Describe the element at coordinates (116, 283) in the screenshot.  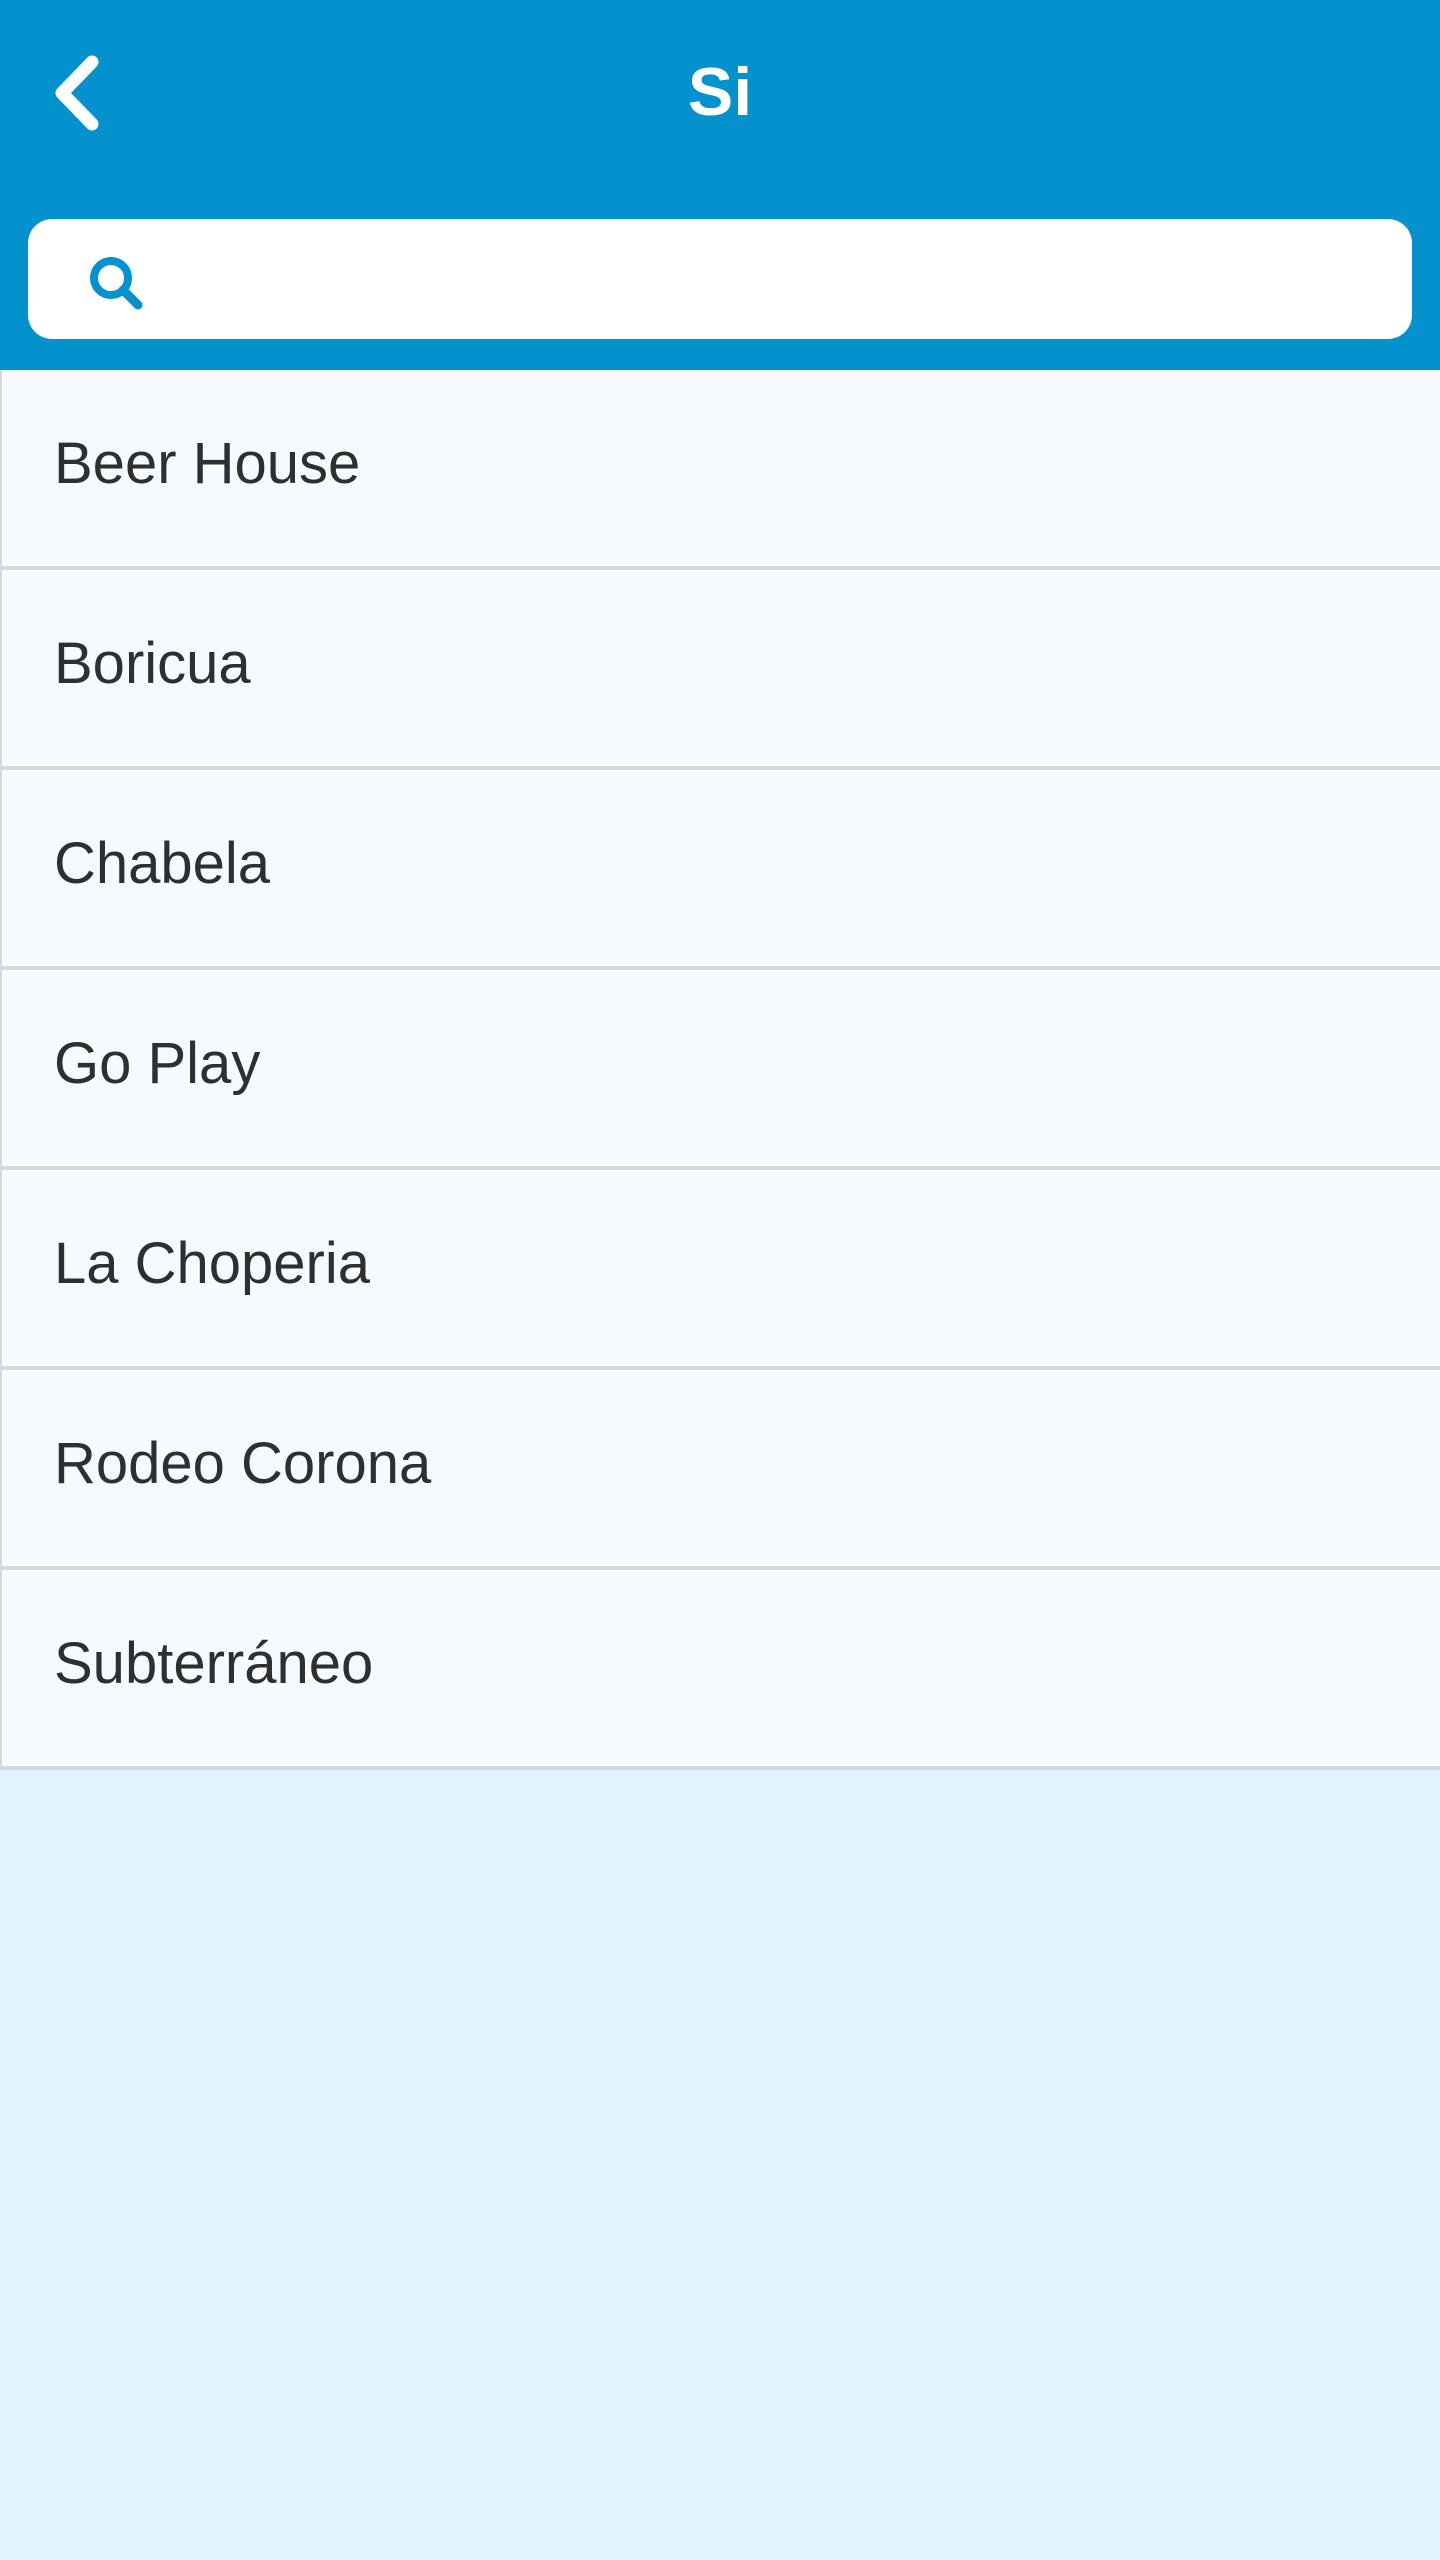
I see `search-icon` at that location.